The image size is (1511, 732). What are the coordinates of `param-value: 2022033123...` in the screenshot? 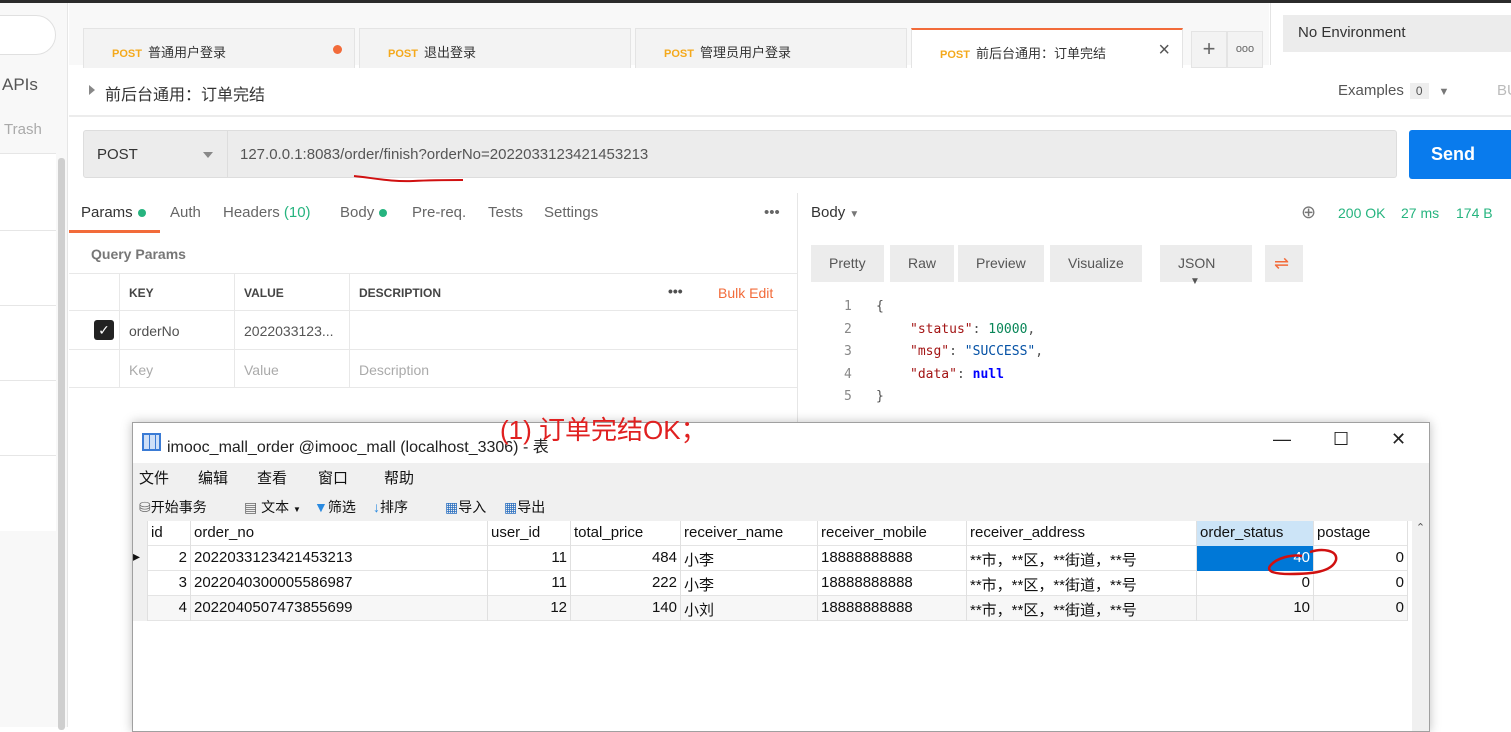 It's located at (291, 330).